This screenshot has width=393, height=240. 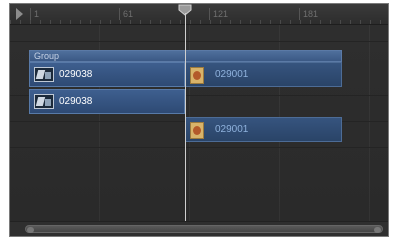 What do you see at coordinates (204, 229) in the screenshot?
I see `scrollbar-thumb` at bounding box center [204, 229].